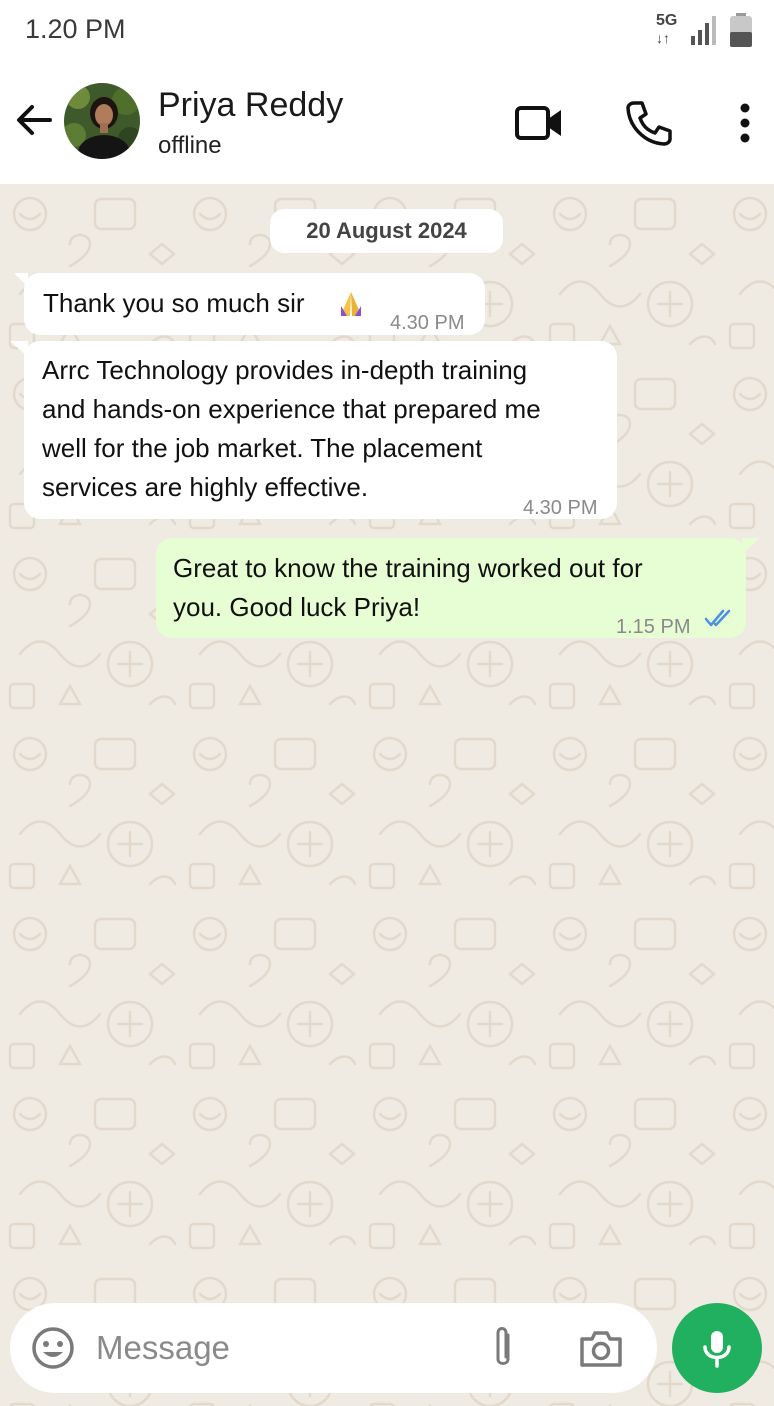 The width and height of the screenshot is (774, 1406). I want to click on message-composer, so click(333, 1348).